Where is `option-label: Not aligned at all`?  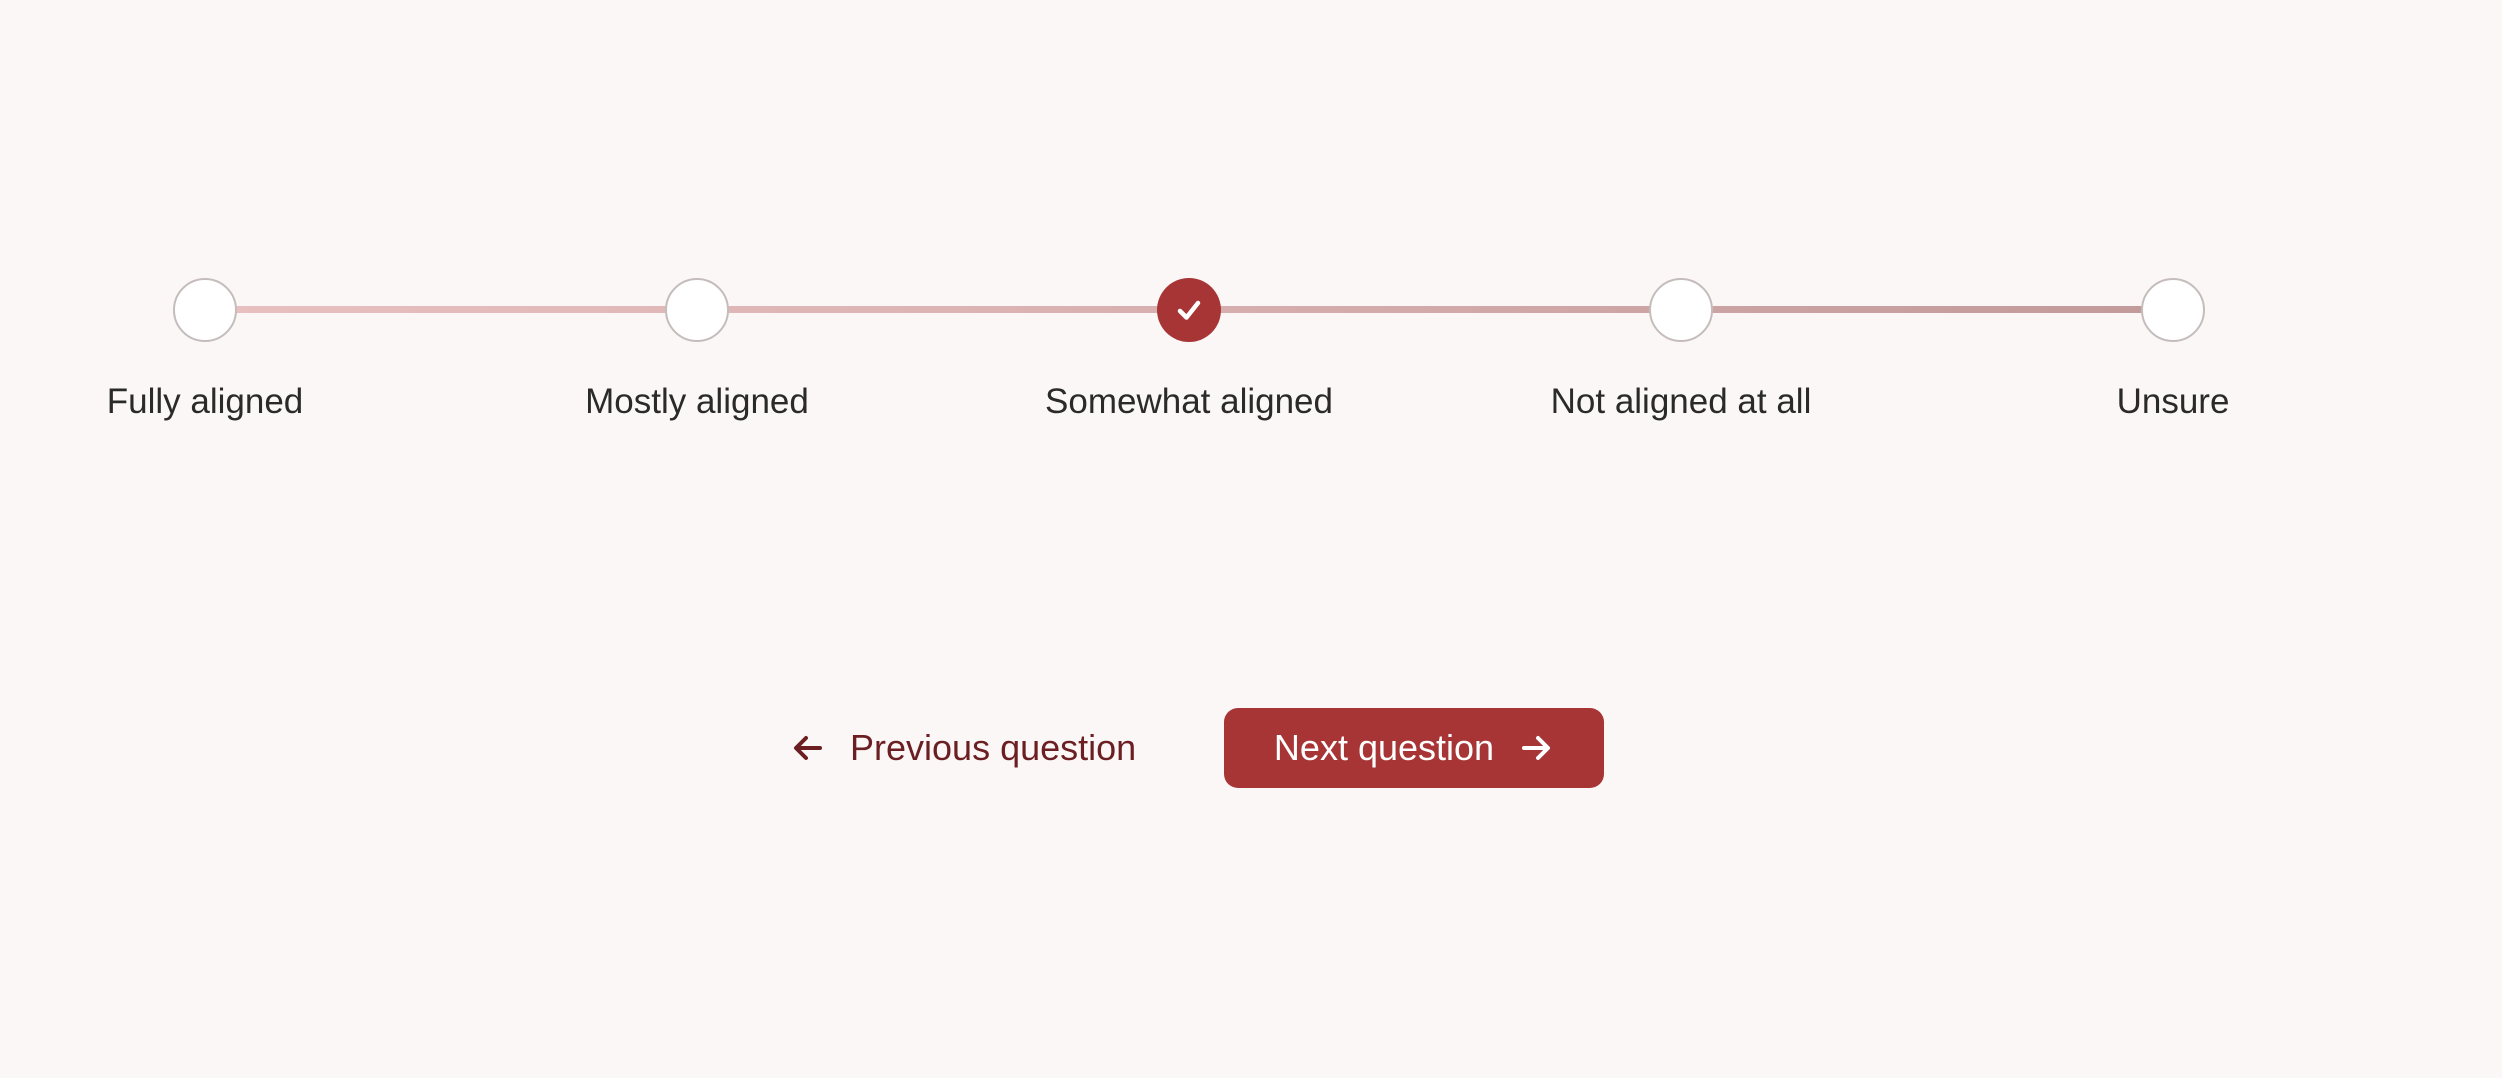
option-label: Not aligned at all is located at coordinates (1681, 401).